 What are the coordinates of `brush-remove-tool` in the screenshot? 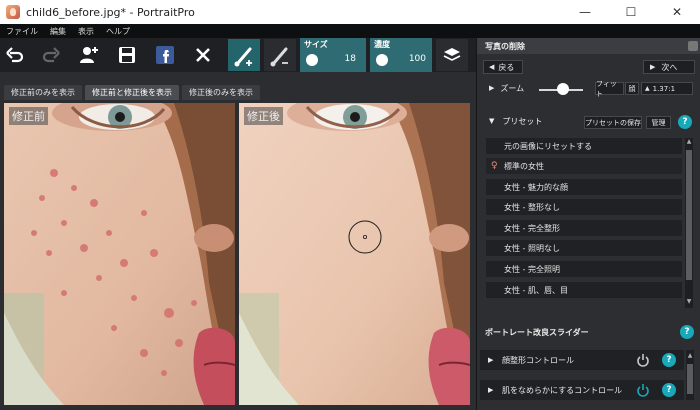 It's located at (280, 55).